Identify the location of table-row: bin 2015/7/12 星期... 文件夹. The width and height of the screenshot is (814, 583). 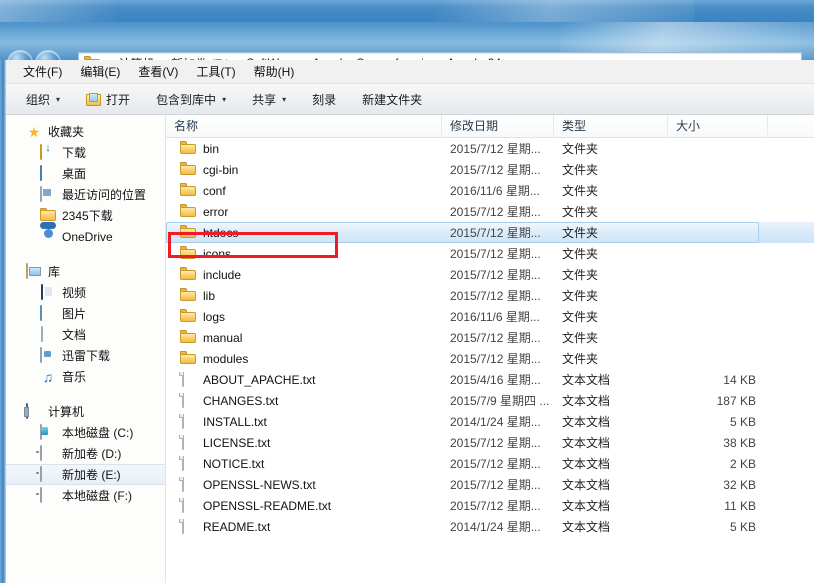
(490, 148).